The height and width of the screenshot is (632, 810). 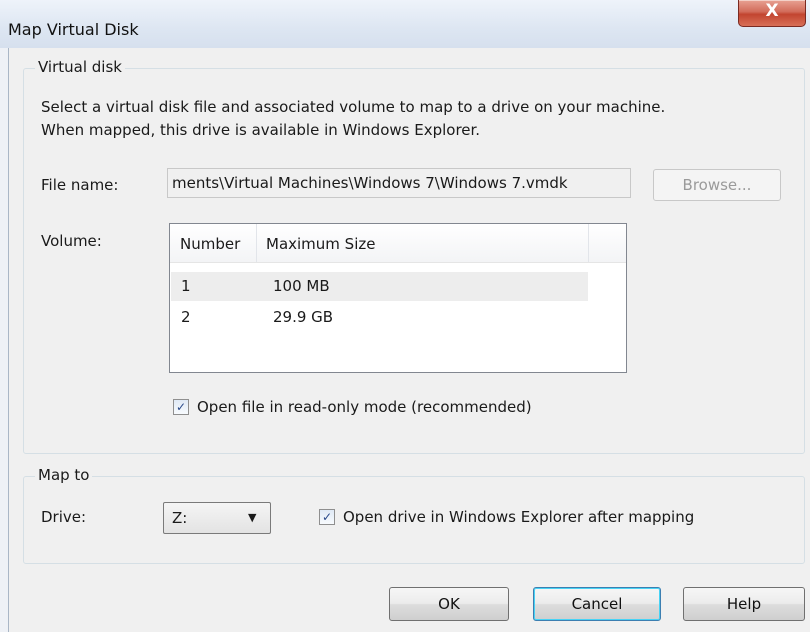 I want to click on volume-list: Number Maximum Size 1 100 MB 2 29.9 GB, so click(x=398, y=298).